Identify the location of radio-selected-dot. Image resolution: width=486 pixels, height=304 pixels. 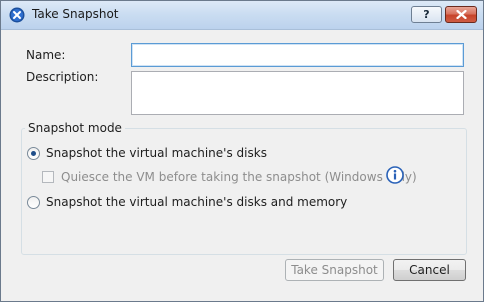
(33, 153).